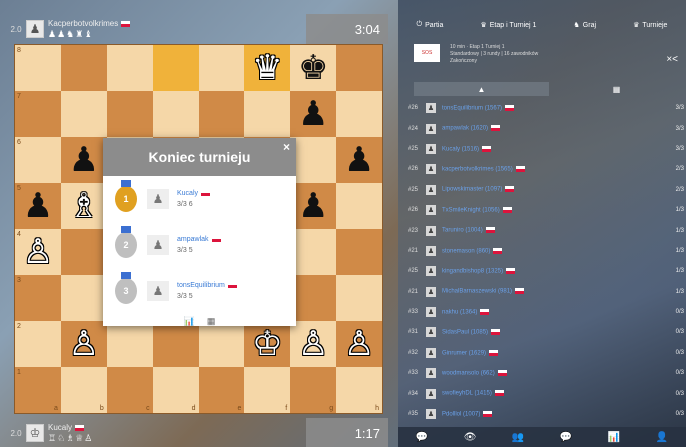 This screenshot has height=447, width=686. I want to click on players-icon: 👥, so click(518, 437).